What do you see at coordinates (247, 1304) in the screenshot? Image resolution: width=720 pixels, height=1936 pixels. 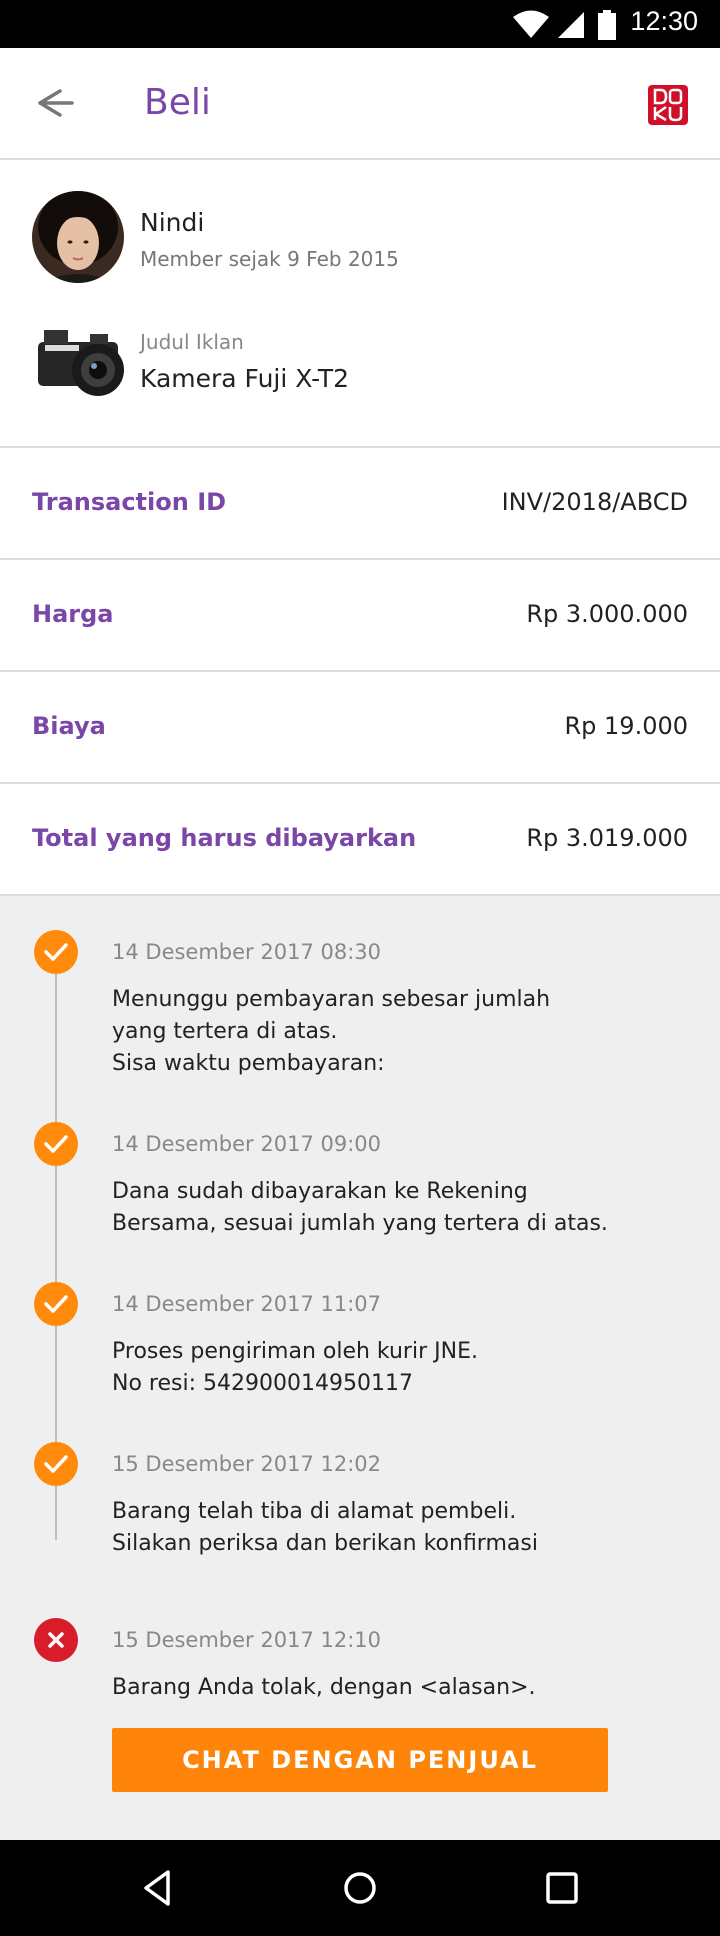 I see `timeline-date: 14 Desember 2017 11:07` at bounding box center [247, 1304].